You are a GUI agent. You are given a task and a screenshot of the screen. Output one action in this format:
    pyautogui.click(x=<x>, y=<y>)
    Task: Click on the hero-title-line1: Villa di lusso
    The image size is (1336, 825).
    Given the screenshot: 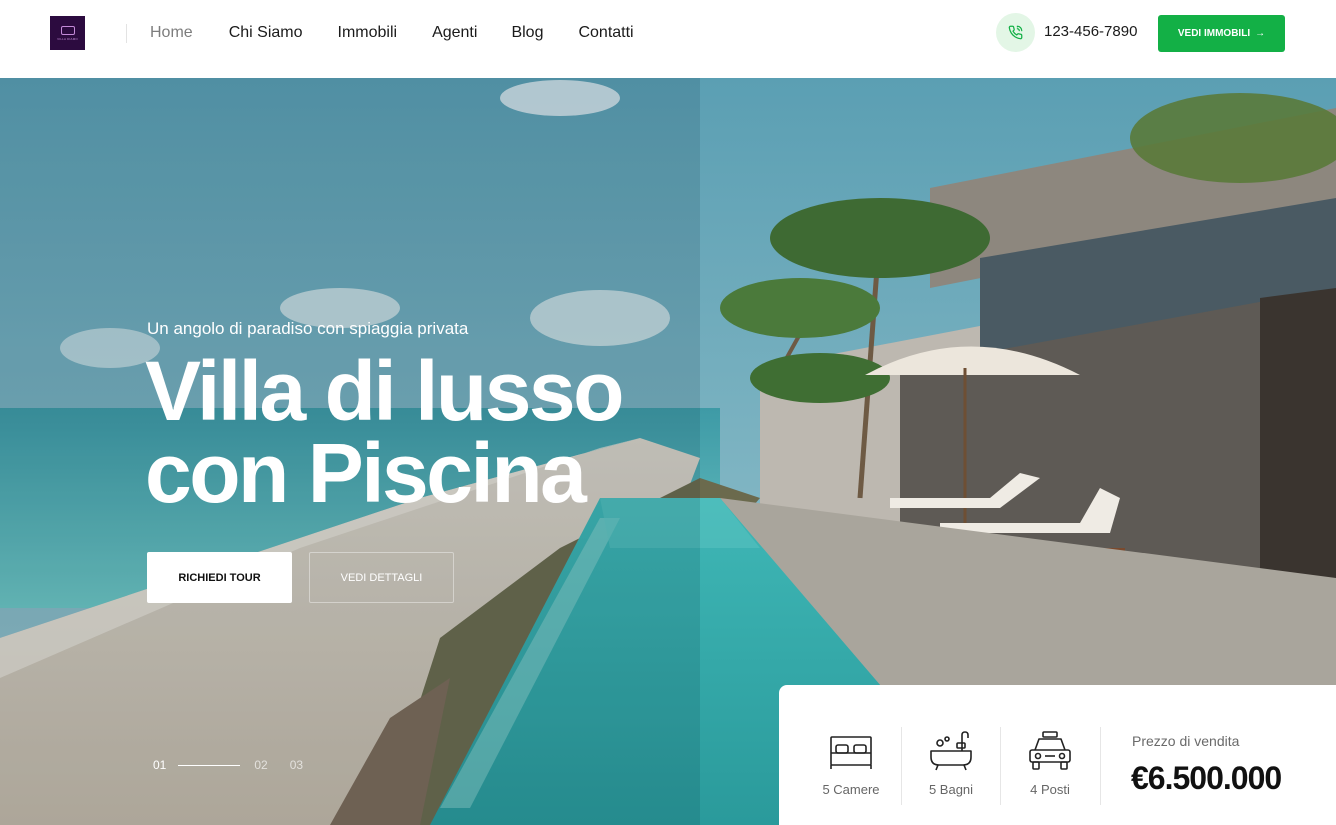 What is the action you would take?
    pyautogui.click(x=384, y=391)
    